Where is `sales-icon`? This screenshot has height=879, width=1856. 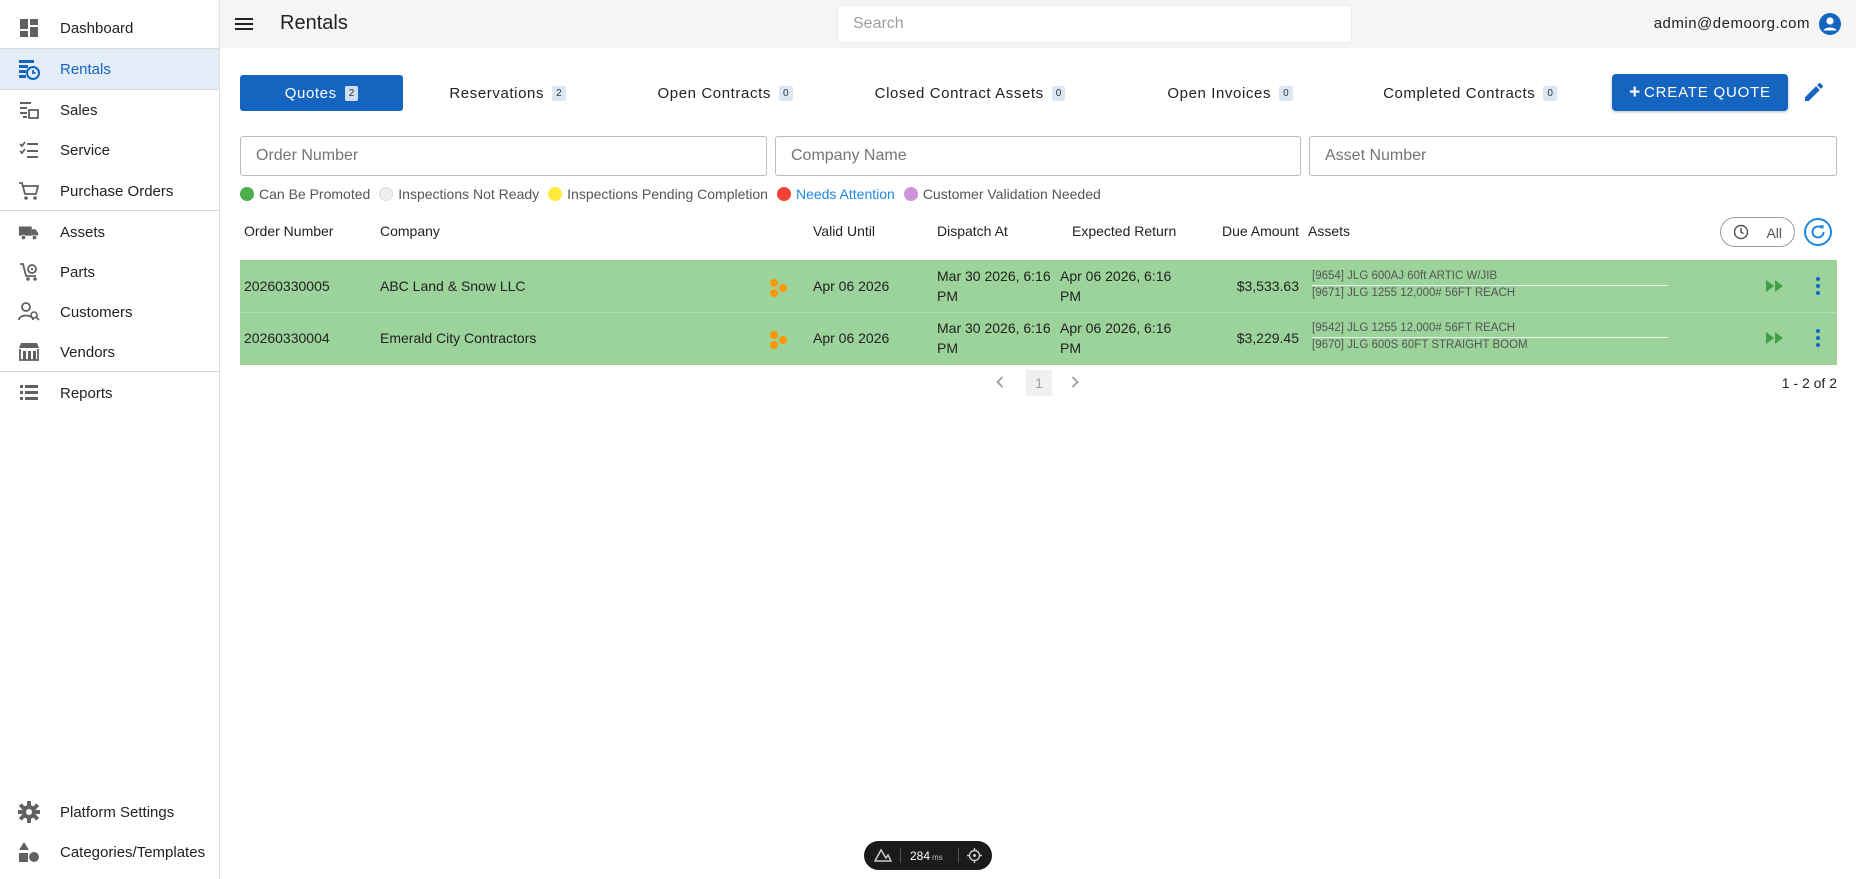
sales-icon is located at coordinates (29, 110).